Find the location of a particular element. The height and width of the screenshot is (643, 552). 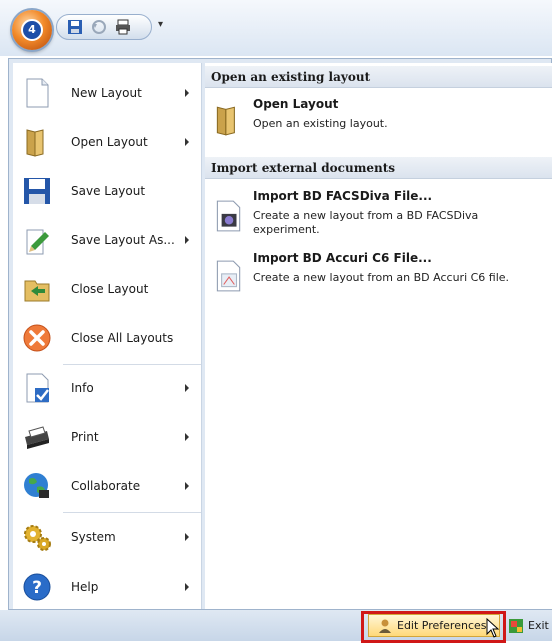

section-header-import: Import external documents is located at coordinates (378, 168).